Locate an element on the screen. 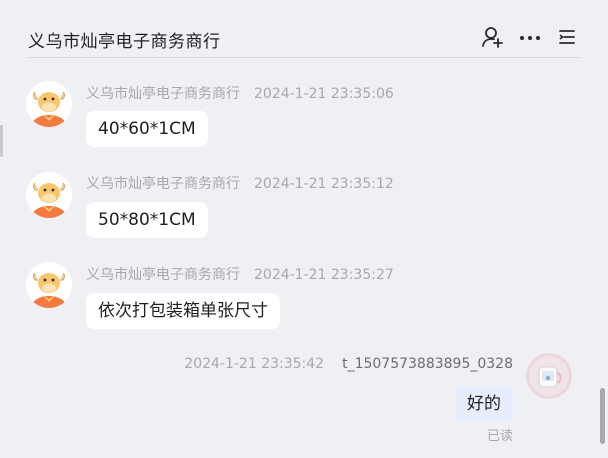 Image resolution: width=608 pixels, height=458 pixels. message-meta: 义乌市灿亭电子商务商行 2024-1-21 23:35:27 is located at coordinates (240, 274).